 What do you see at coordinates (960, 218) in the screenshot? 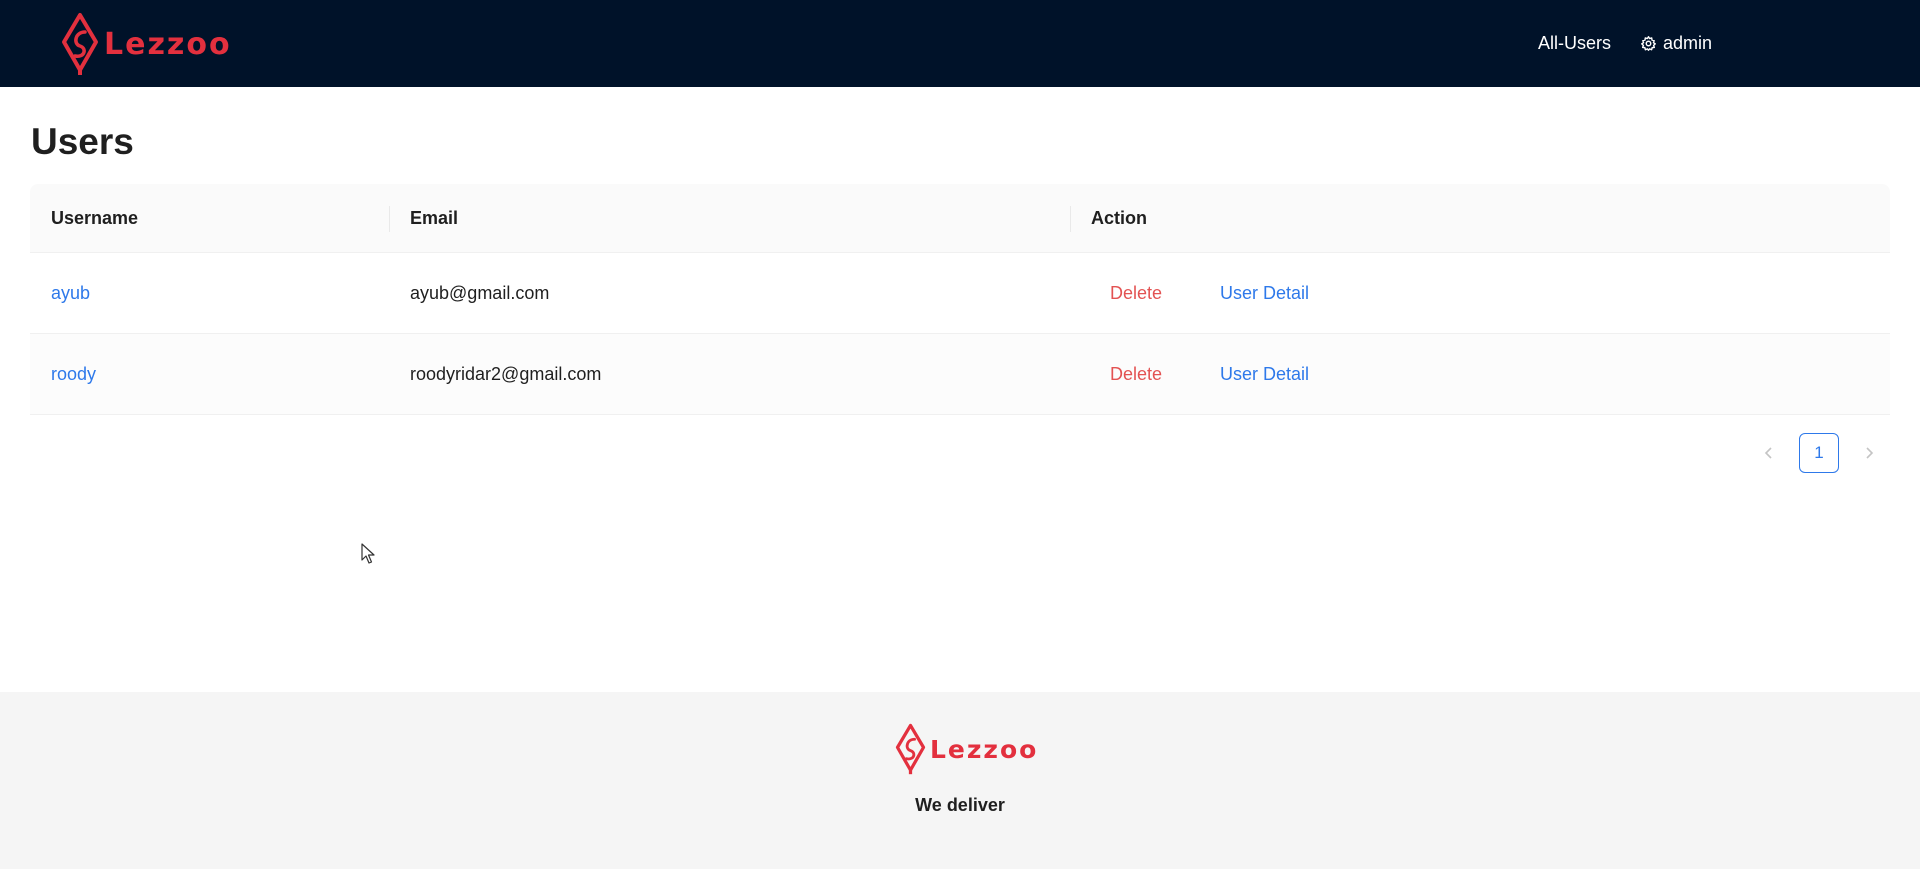
I see `table-header: Username Email Action` at bounding box center [960, 218].